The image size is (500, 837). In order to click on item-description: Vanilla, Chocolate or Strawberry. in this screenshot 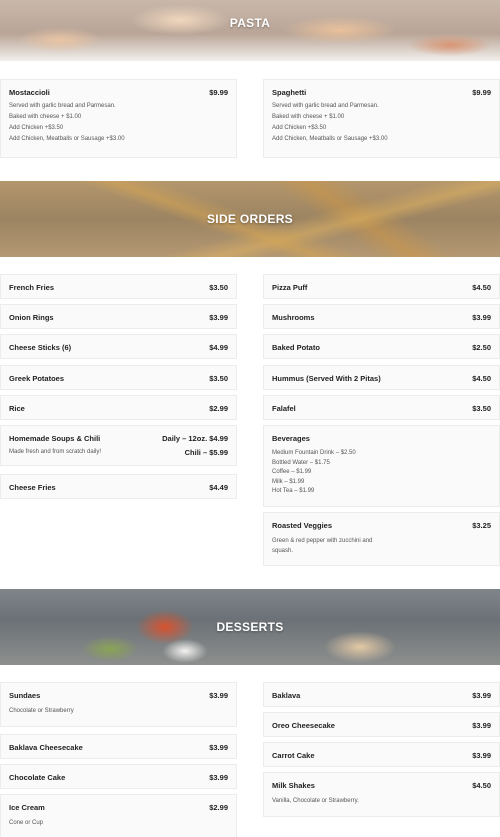, I will do `click(315, 801)`.